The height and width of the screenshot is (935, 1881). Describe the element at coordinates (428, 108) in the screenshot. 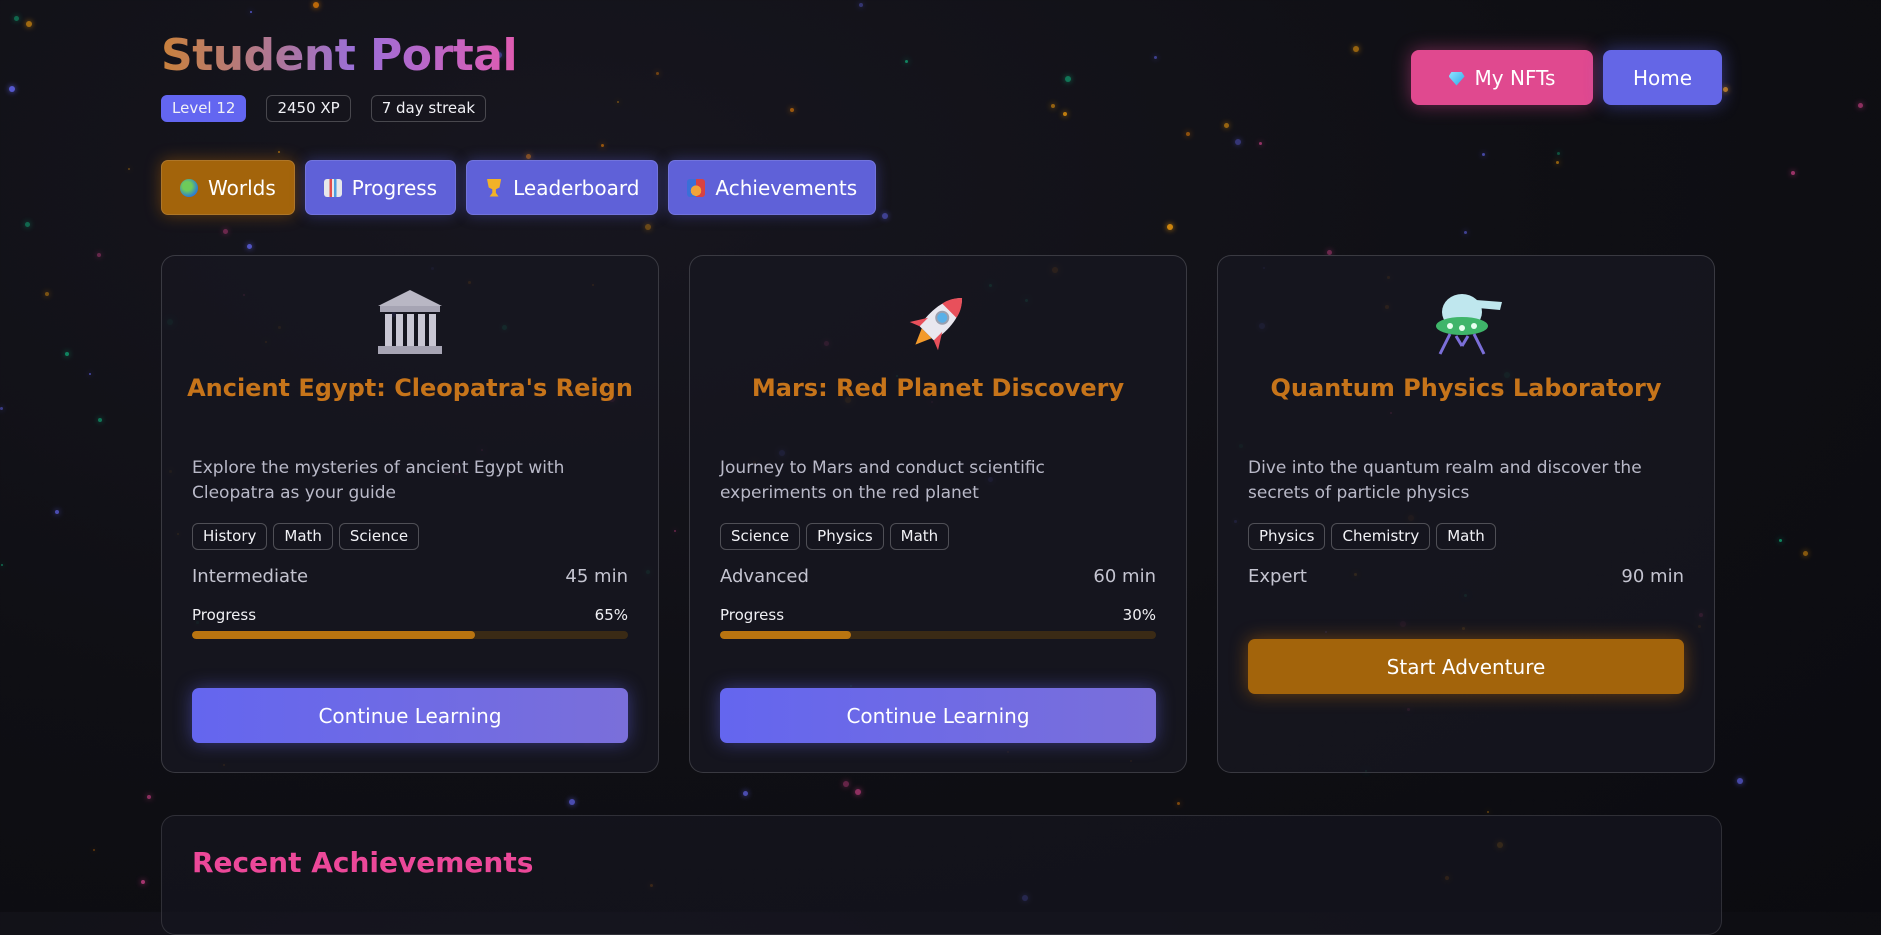

I see `streak-badge: 7 day streak` at that location.